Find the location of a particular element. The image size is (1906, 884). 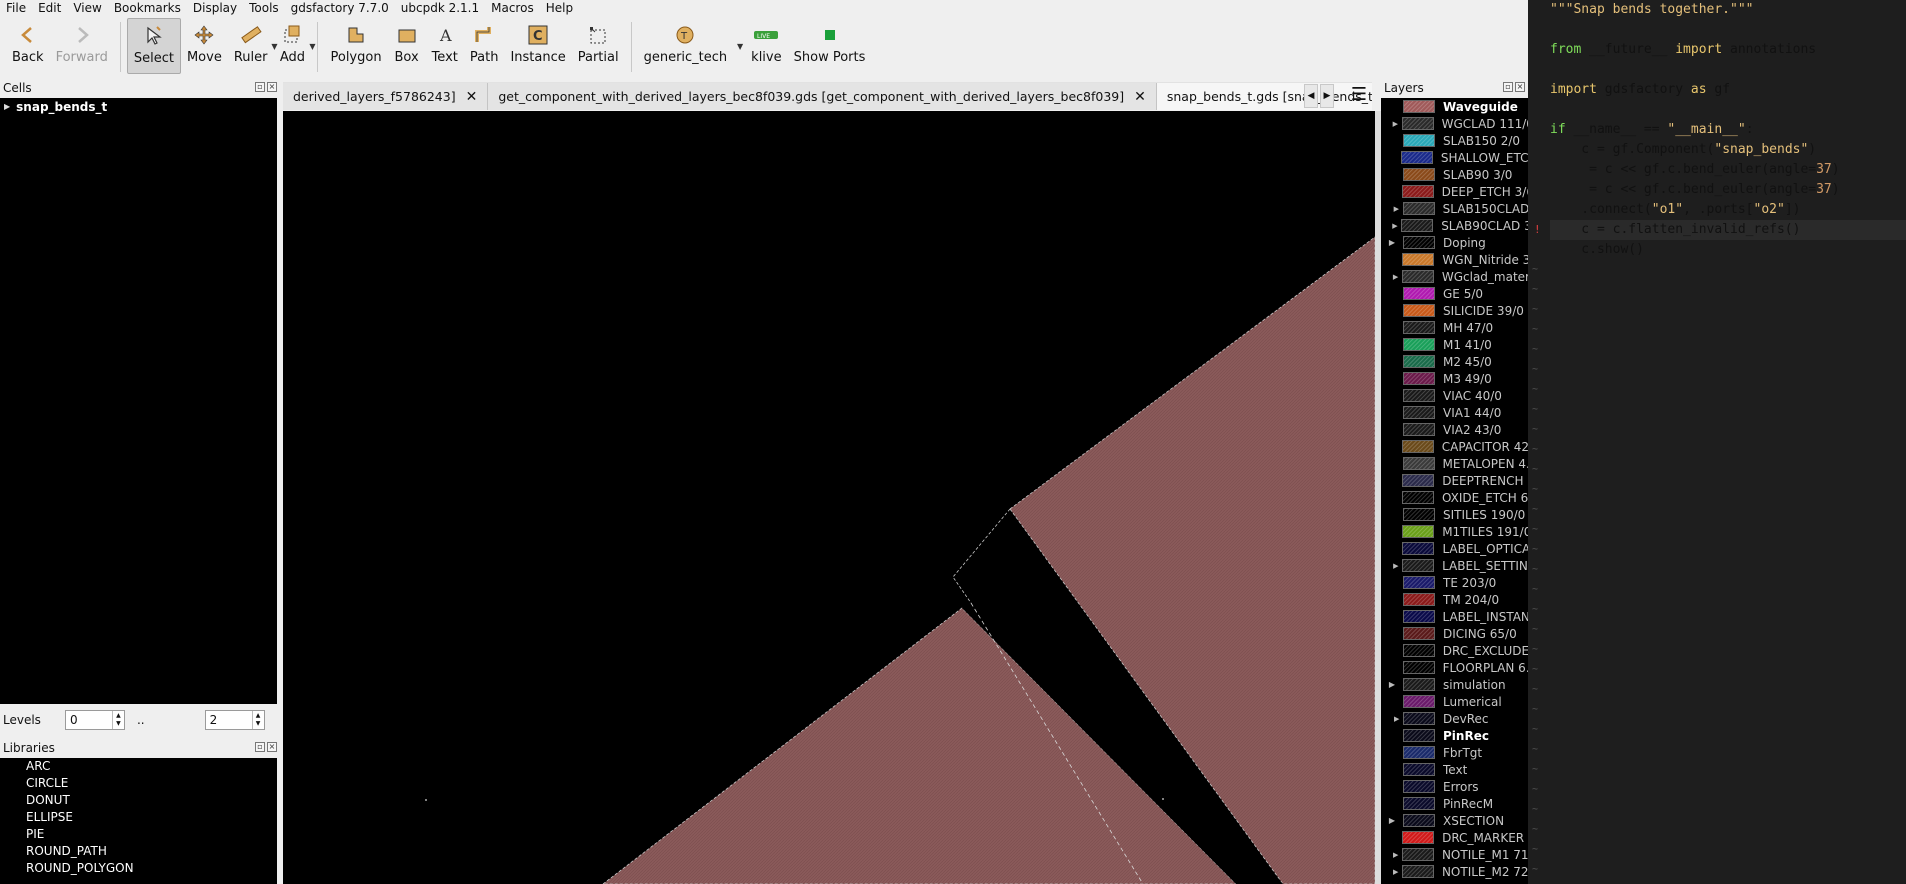

cell-tree-item: ▶ snap_bends_t is located at coordinates (138, 106).